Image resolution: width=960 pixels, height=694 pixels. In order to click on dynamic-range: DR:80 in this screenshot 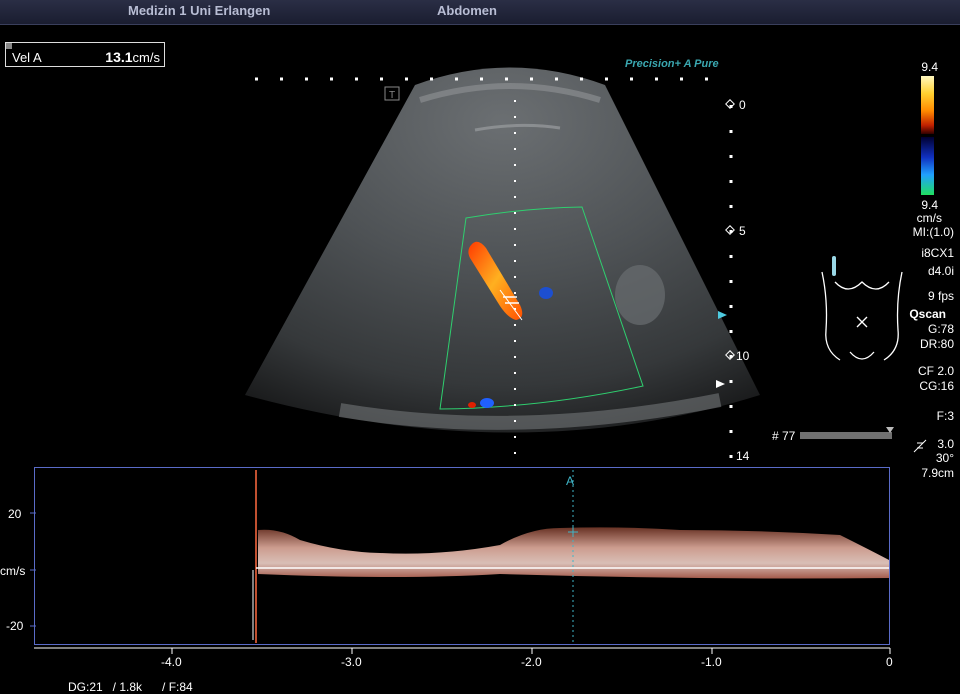, I will do `click(936, 344)`.